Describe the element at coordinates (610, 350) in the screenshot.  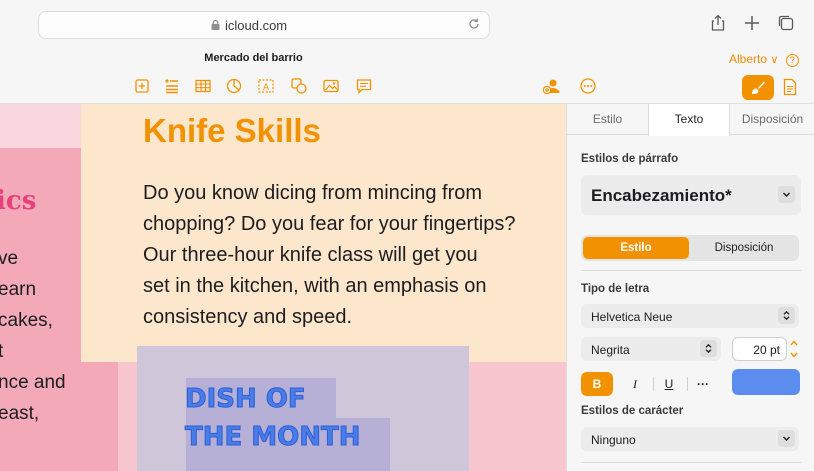
I see `font-weight-value: Negrita` at that location.